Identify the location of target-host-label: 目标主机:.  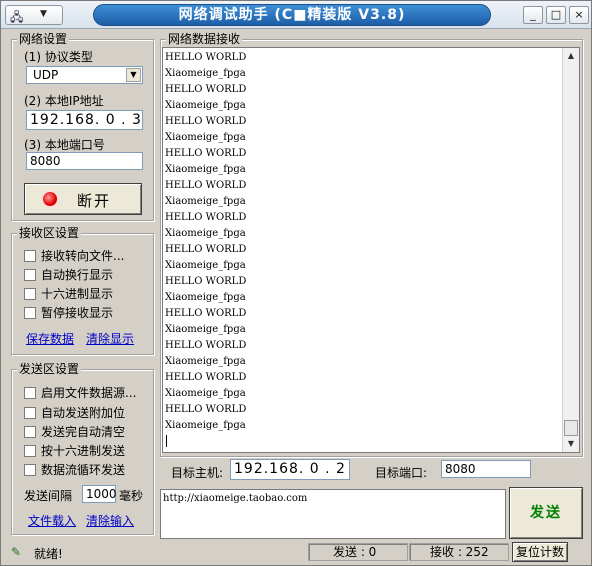
(197, 473).